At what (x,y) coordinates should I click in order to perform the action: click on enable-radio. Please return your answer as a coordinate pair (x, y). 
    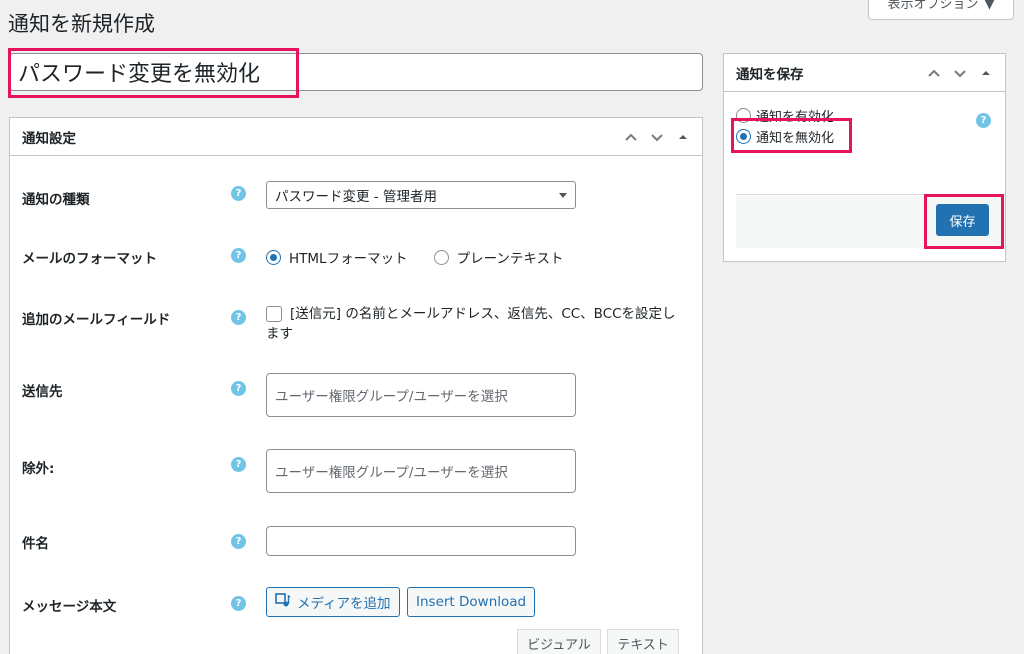
    Looking at the image, I should click on (743, 115).